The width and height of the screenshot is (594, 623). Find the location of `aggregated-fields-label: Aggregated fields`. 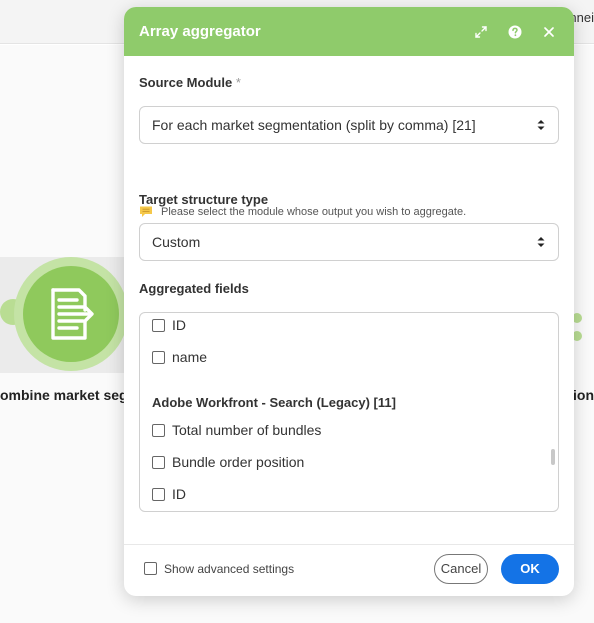

aggregated-fields-label: Aggregated fields is located at coordinates (194, 288).